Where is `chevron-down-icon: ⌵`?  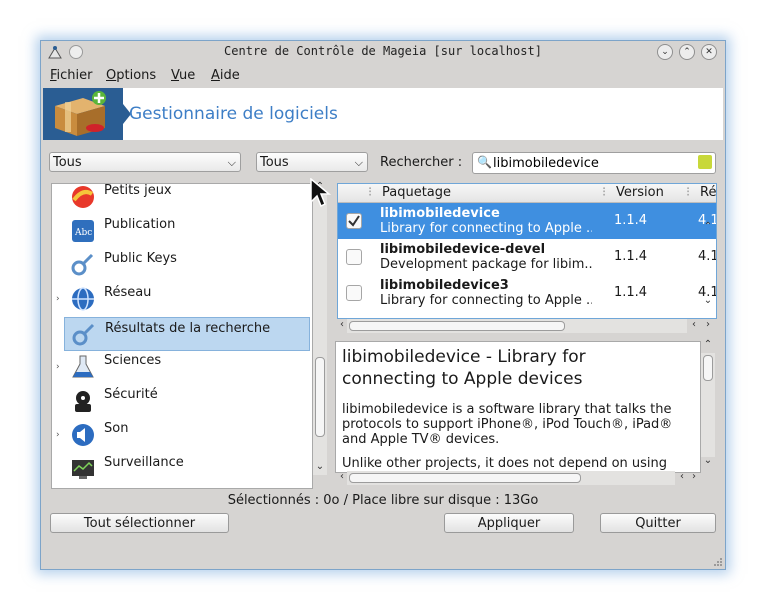
chevron-down-icon: ⌵ is located at coordinates (358, 162).